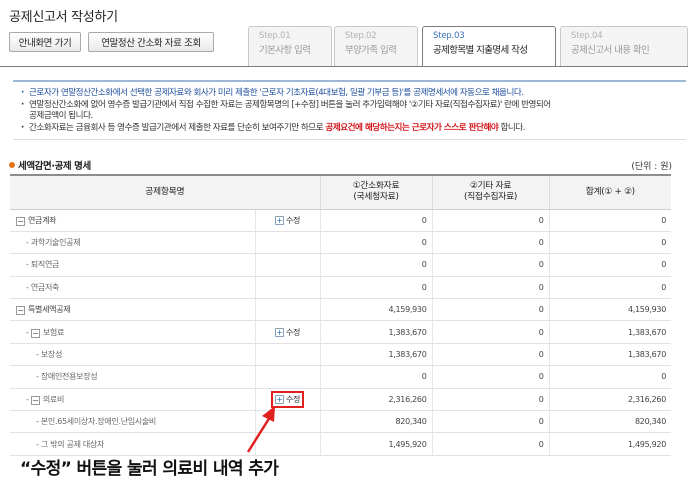 The width and height of the screenshot is (693, 501). What do you see at coordinates (132, 288) in the screenshot?
I see `row-name: - 연금저축` at bounding box center [132, 288].